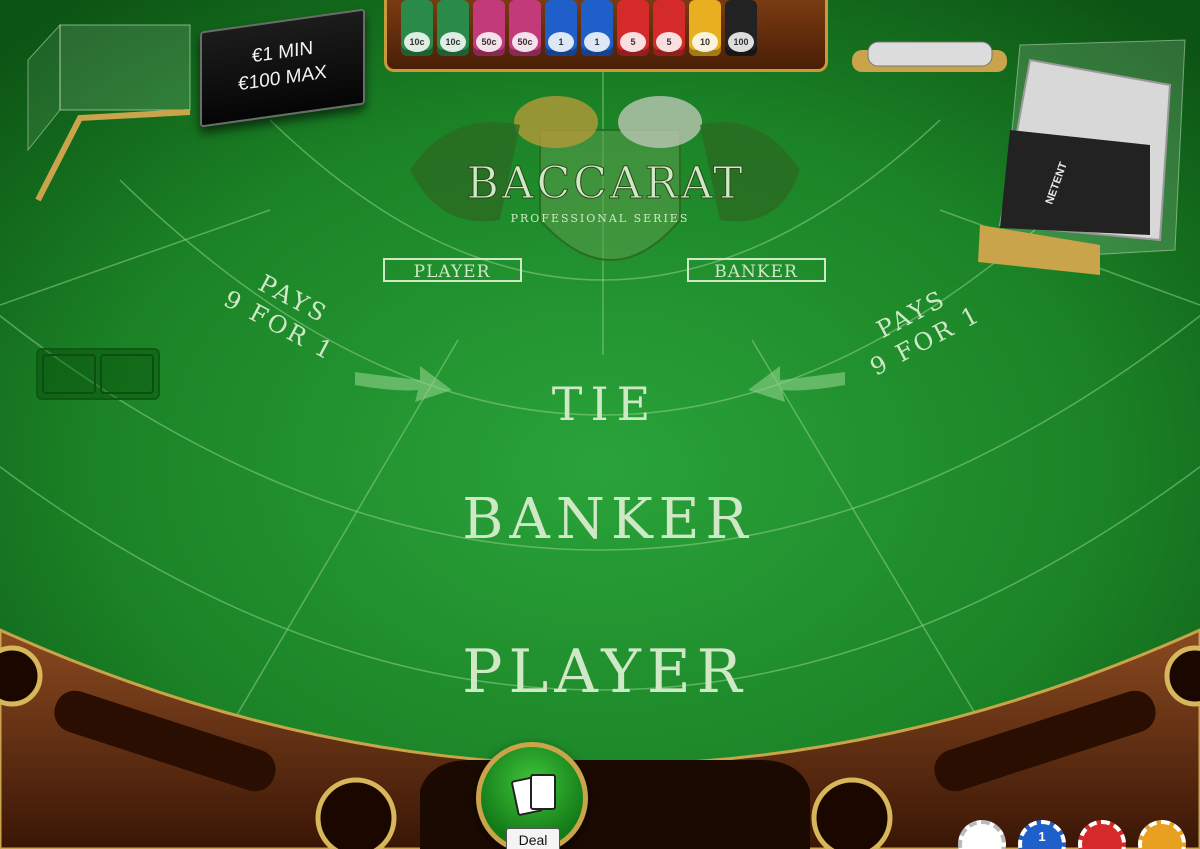 Image resolution: width=1200 pixels, height=849 pixels. What do you see at coordinates (705, 42) in the screenshot?
I see `chip-stack-label: 10` at bounding box center [705, 42].